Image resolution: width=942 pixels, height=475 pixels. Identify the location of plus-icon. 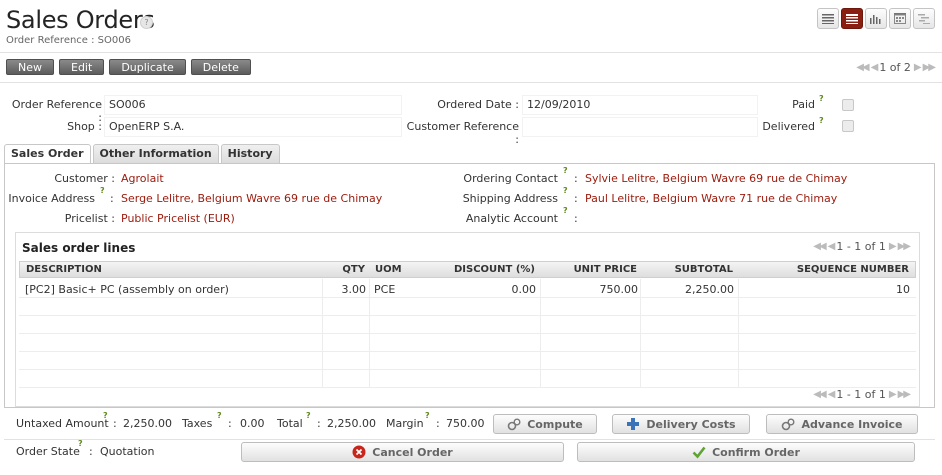
(633, 424).